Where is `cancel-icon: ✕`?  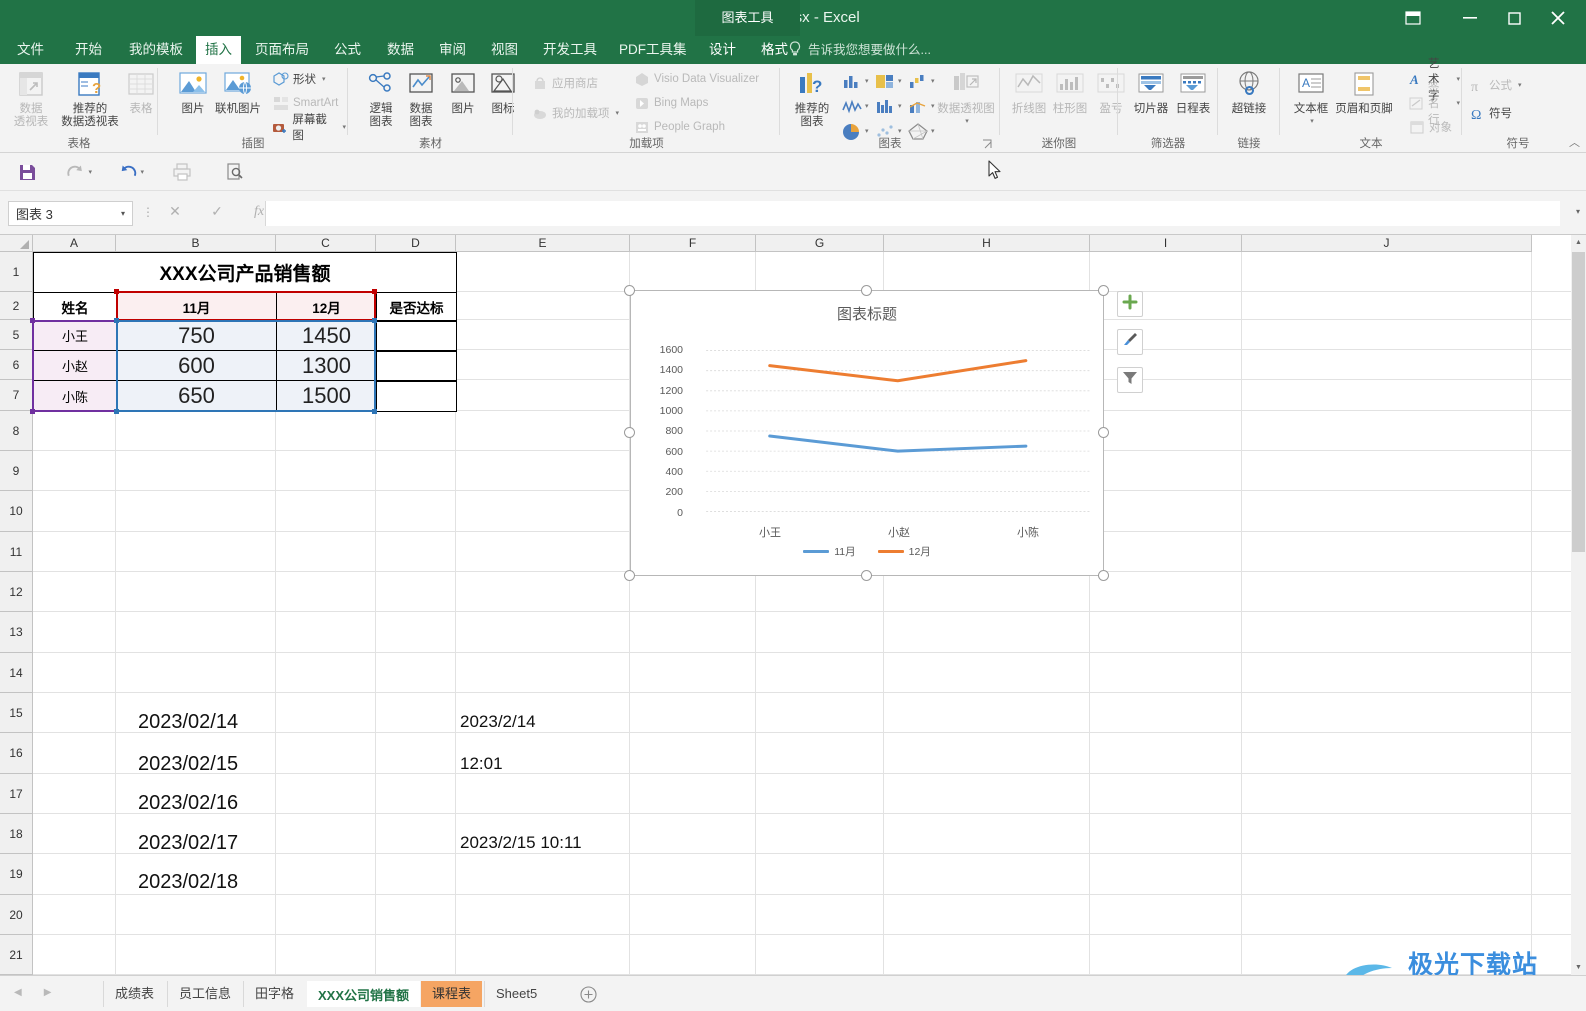 cancel-icon: ✕ is located at coordinates (175, 211).